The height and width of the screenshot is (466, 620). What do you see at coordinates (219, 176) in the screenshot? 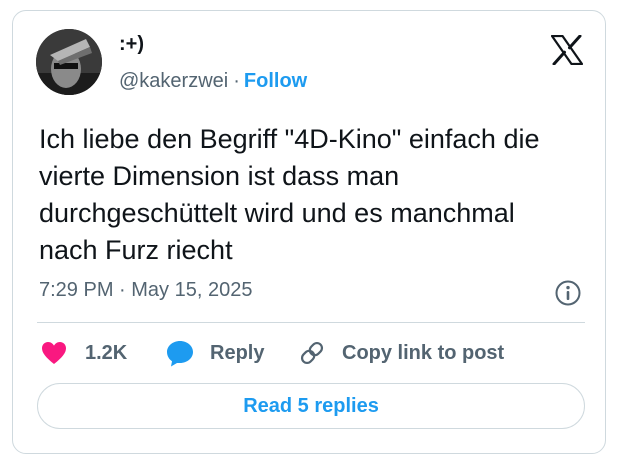
I see `tweet-text-line: vierte Dimension ist dass man` at bounding box center [219, 176].